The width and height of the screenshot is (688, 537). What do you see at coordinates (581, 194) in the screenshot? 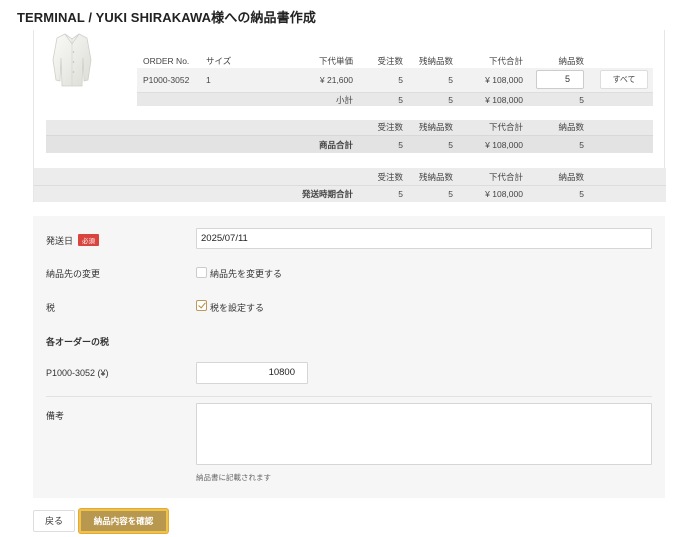
I see `st-delivery-qty: 5` at bounding box center [581, 194].